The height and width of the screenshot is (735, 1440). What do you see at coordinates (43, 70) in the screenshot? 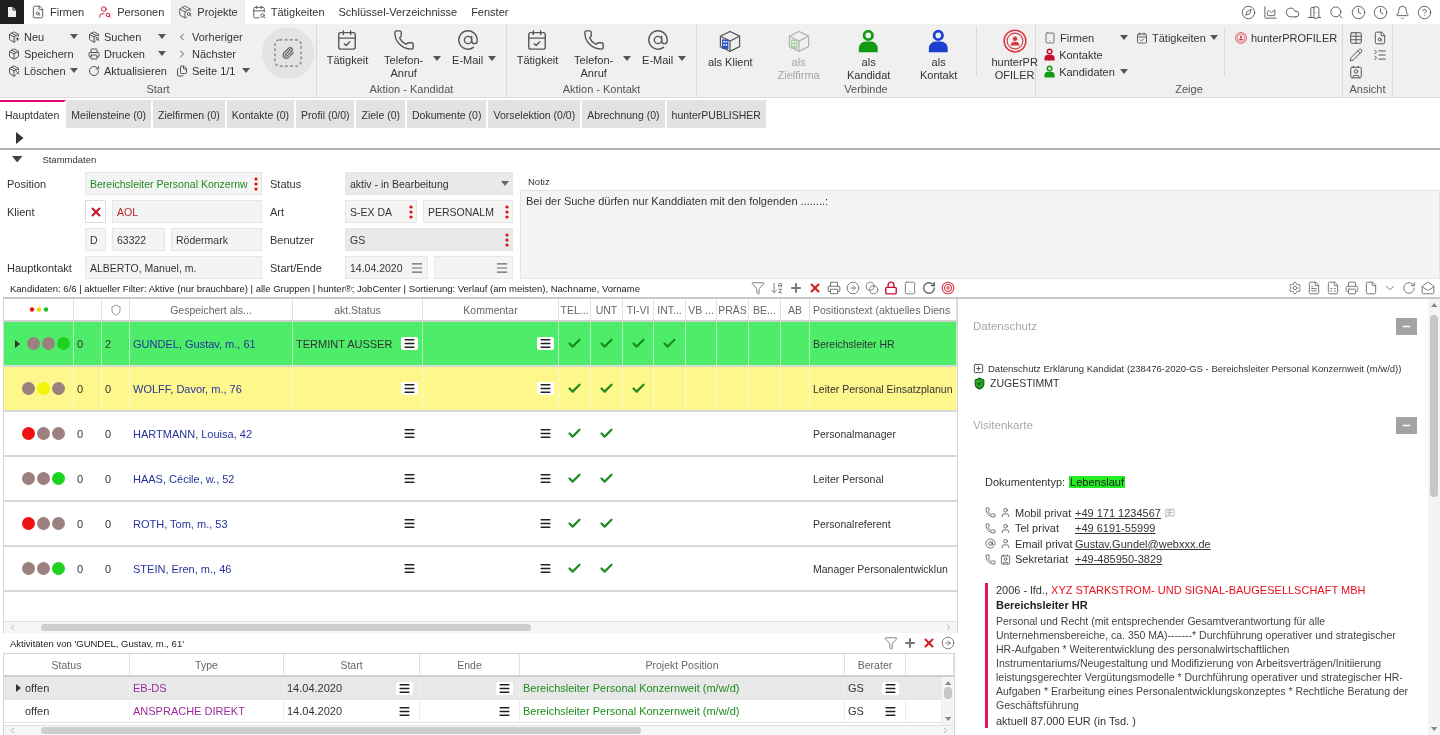
I see `ribbon-button: Löschen` at bounding box center [43, 70].